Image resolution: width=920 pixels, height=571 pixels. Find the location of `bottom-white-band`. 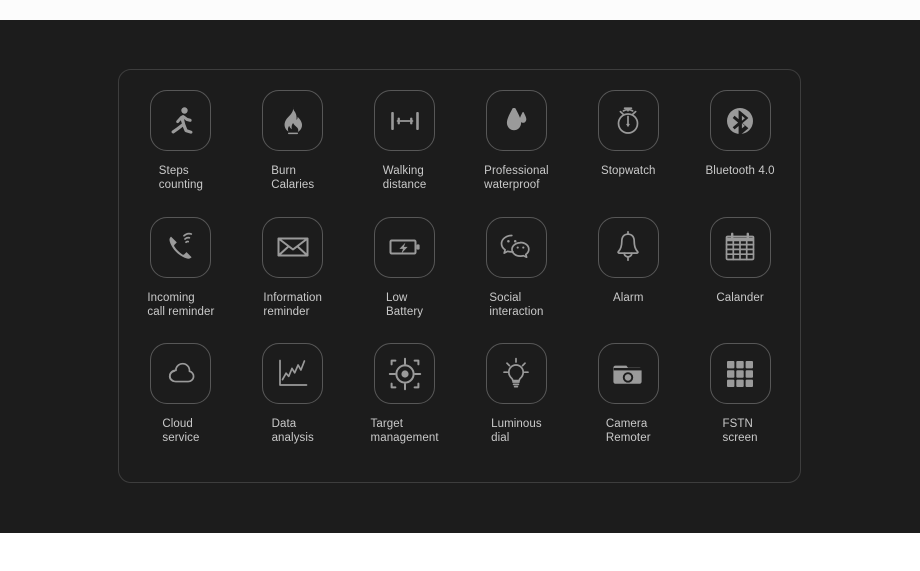

bottom-white-band is located at coordinates (460, 552).